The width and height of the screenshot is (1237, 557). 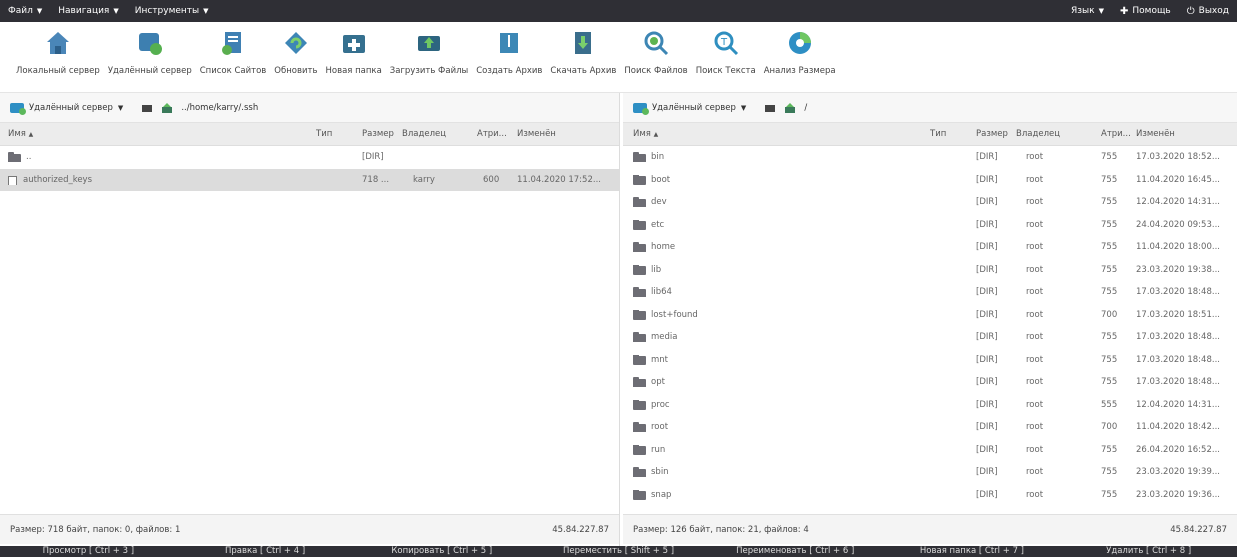 What do you see at coordinates (441, 551) in the screenshot?
I see `copy-button: Копировать [ Ctrl + 5 ]` at bounding box center [441, 551].